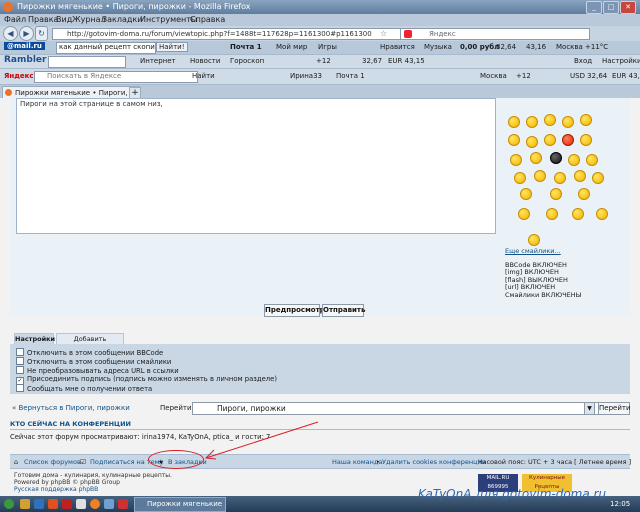 The width and height of the screenshot is (640, 512). I want to click on yandex-search-input: Поискать в Яндексе, so click(116, 77).